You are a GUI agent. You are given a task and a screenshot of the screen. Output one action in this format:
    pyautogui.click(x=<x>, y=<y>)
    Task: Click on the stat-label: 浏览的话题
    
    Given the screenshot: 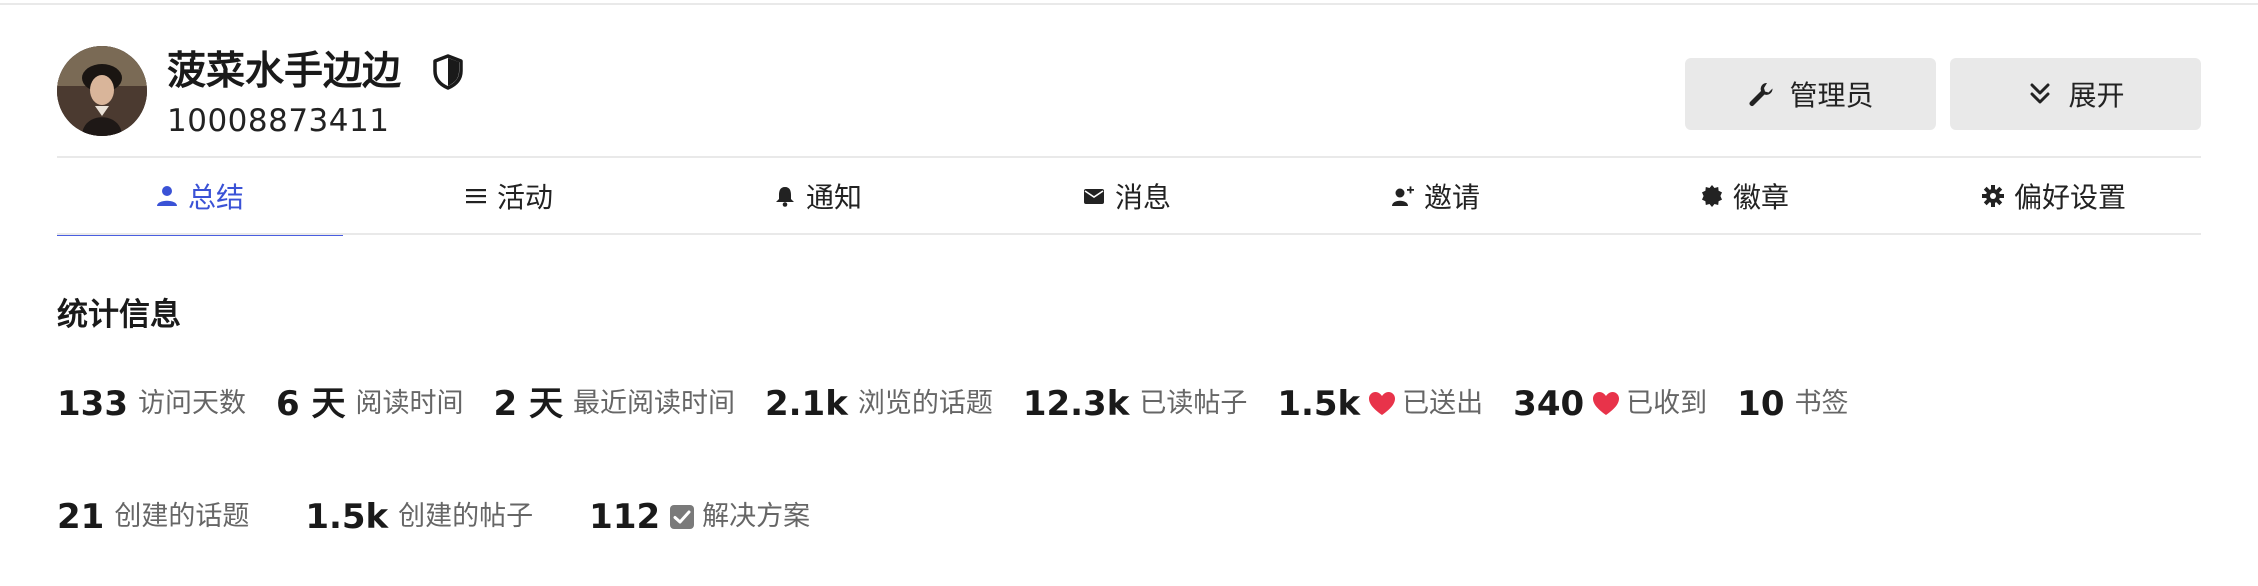 What is the action you would take?
    pyautogui.click(x=925, y=403)
    